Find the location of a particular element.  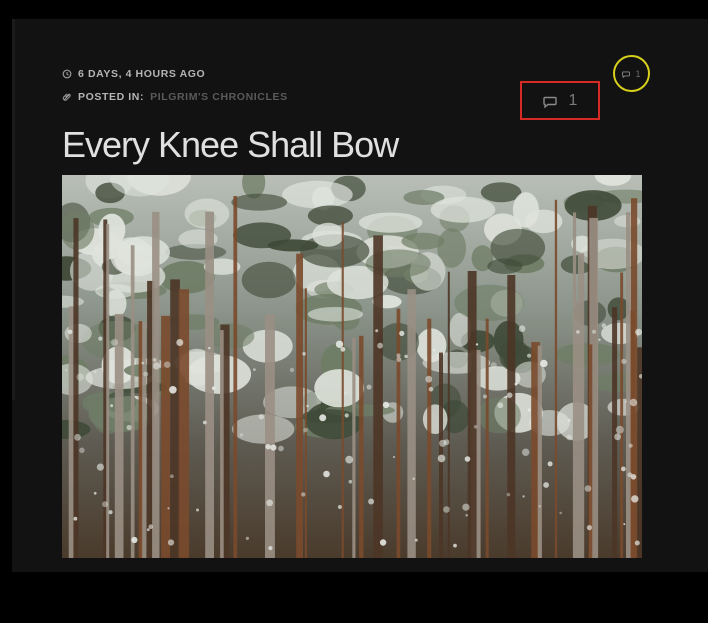

comment-count-small: 1 is located at coordinates (638, 73).